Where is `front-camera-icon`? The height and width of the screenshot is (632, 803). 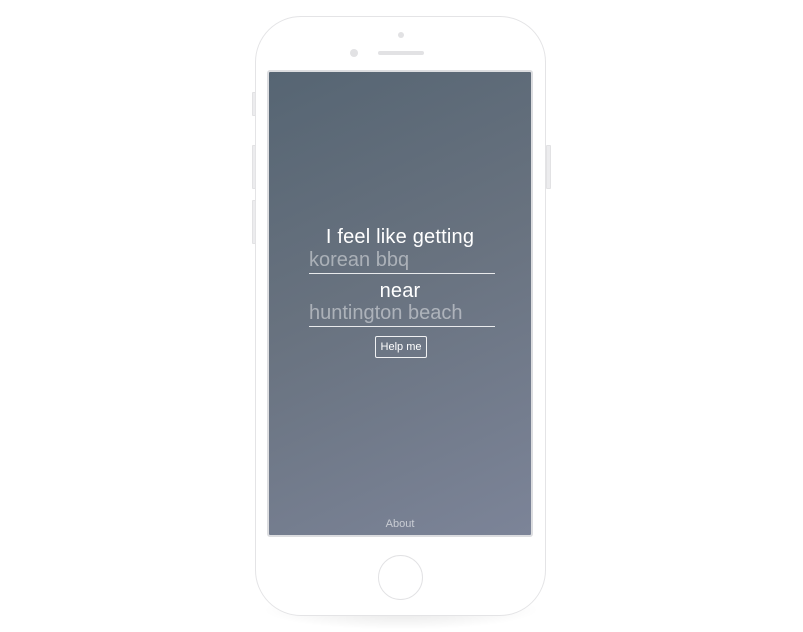 front-camera-icon is located at coordinates (354, 53).